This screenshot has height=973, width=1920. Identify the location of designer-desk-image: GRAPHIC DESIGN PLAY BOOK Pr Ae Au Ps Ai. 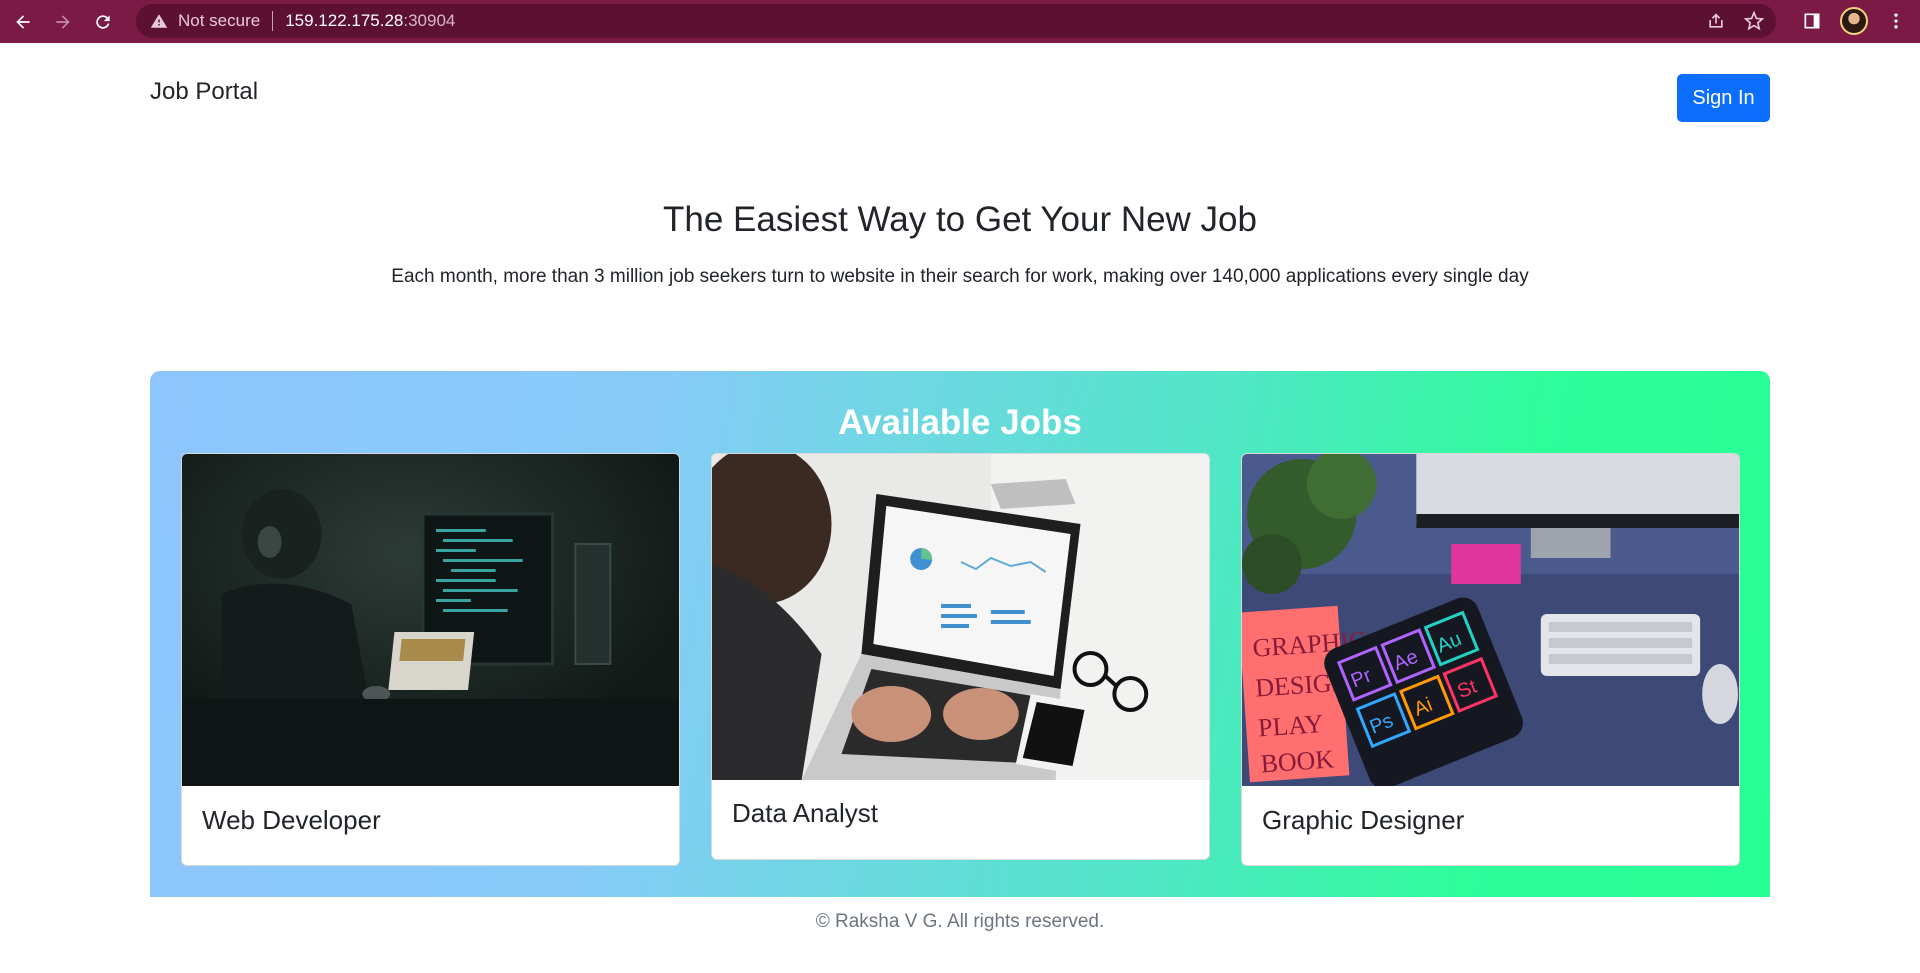
(1490, 620).